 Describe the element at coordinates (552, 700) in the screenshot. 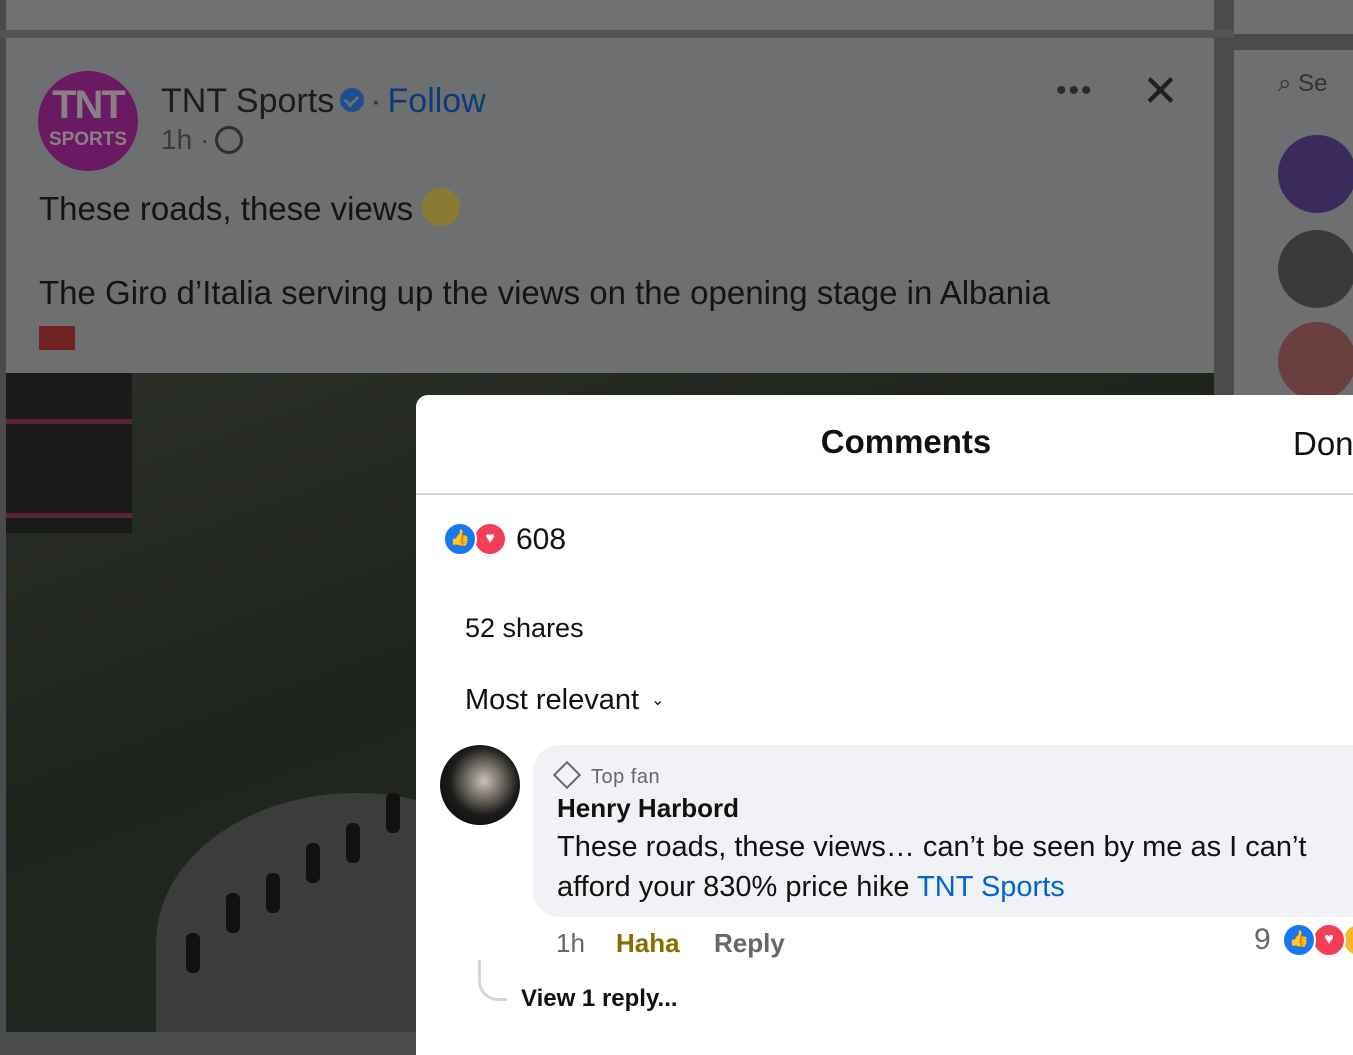

I see `sort-label: Most relevant` at that location.